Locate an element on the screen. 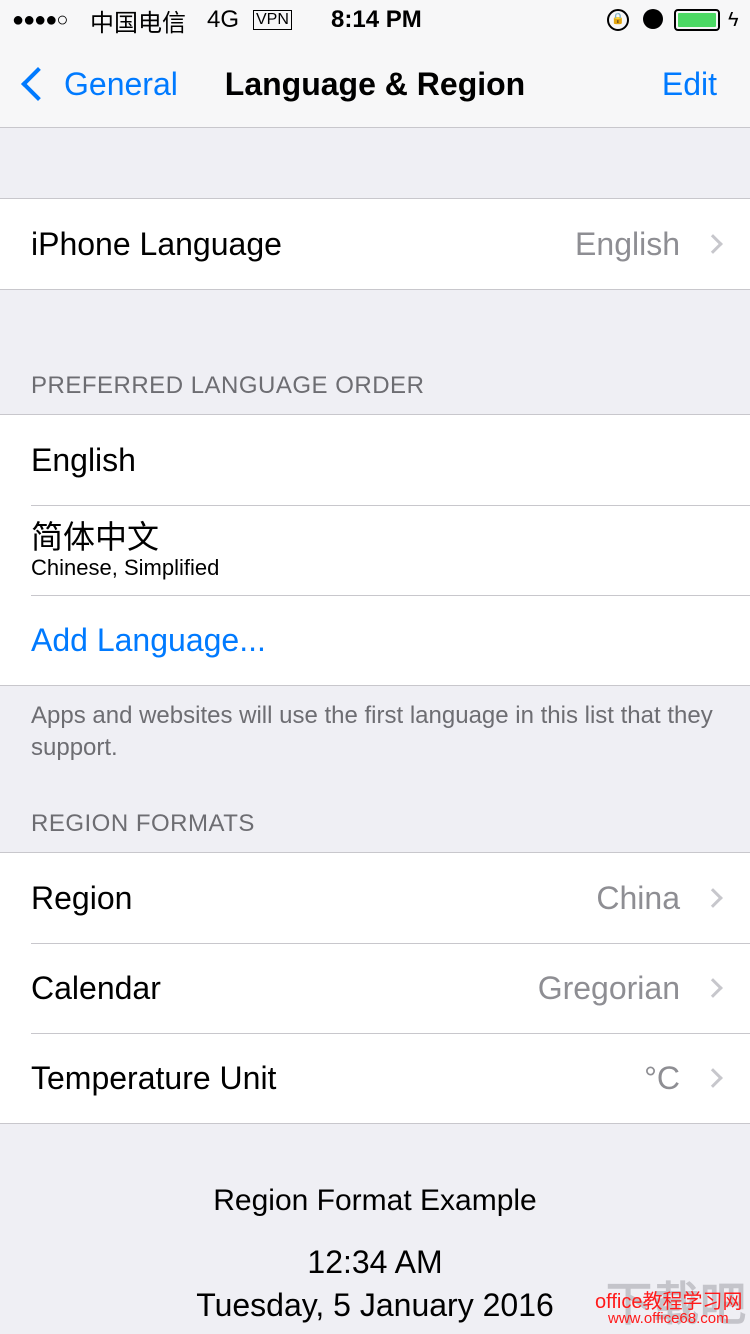 Image resolution: width=750 pixels, height=1334 pixels. status-bar: ●●●●○ 中国电信 4G VPN 8:14 PM 🔒 ϟ is located at coordinates (375, 20).